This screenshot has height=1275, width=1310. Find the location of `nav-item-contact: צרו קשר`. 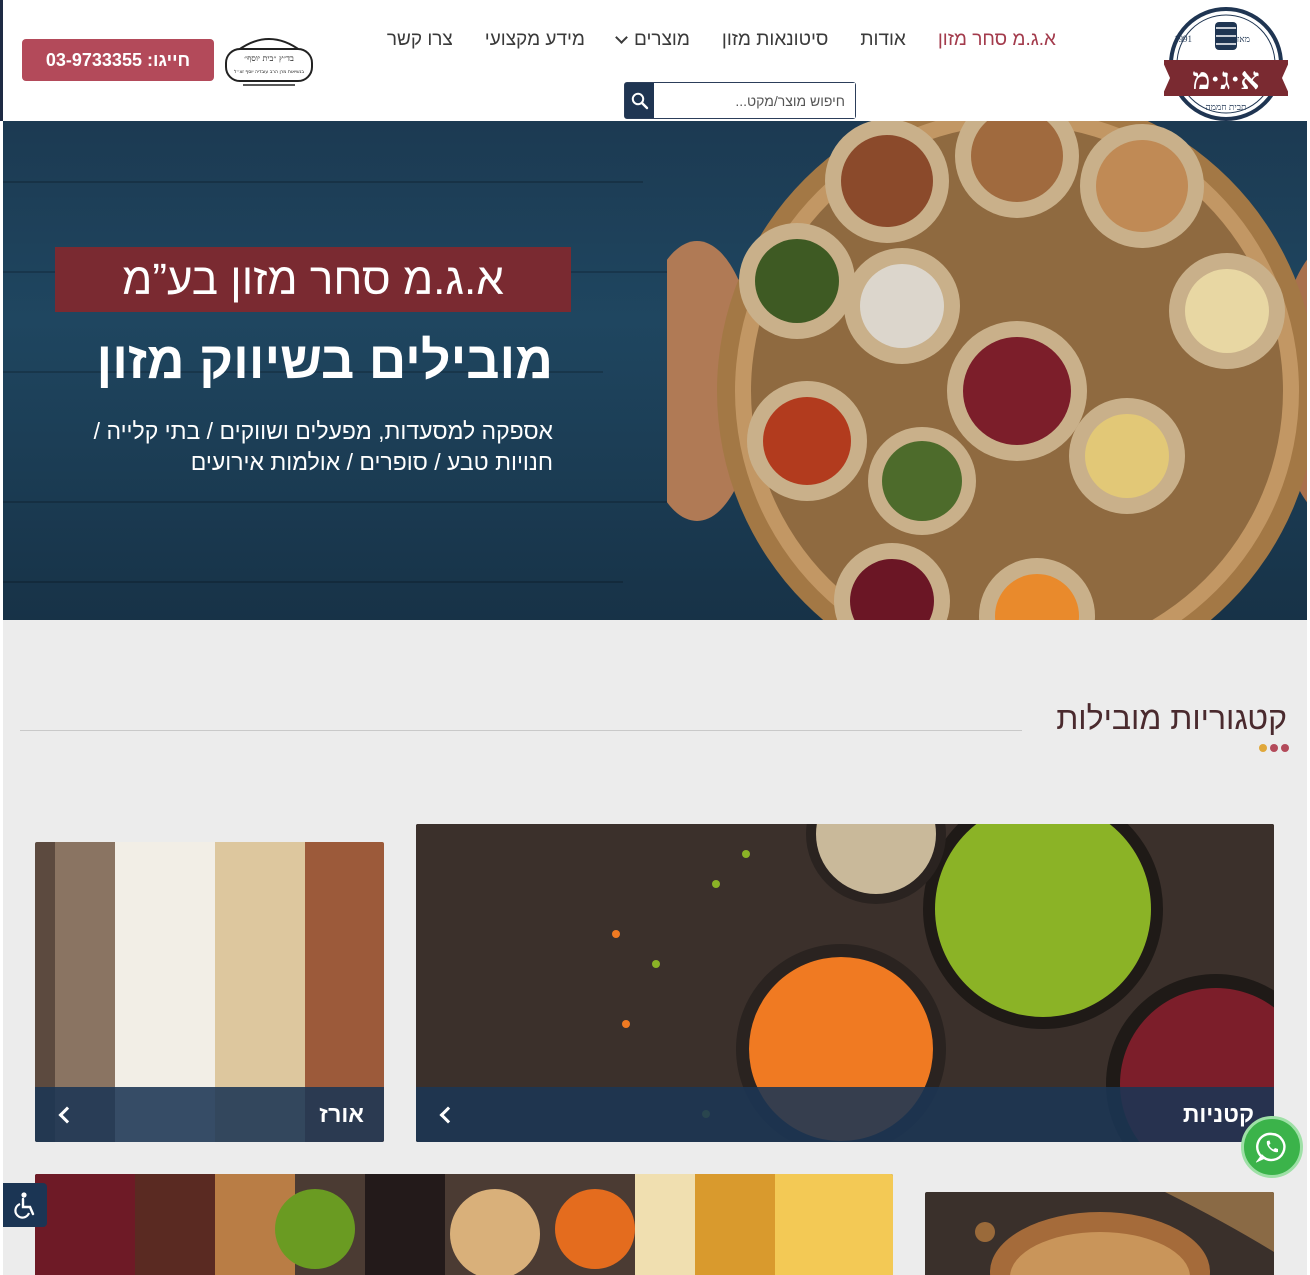

nav-item-contact: צרו קשר is located at coordinates (420, 40).